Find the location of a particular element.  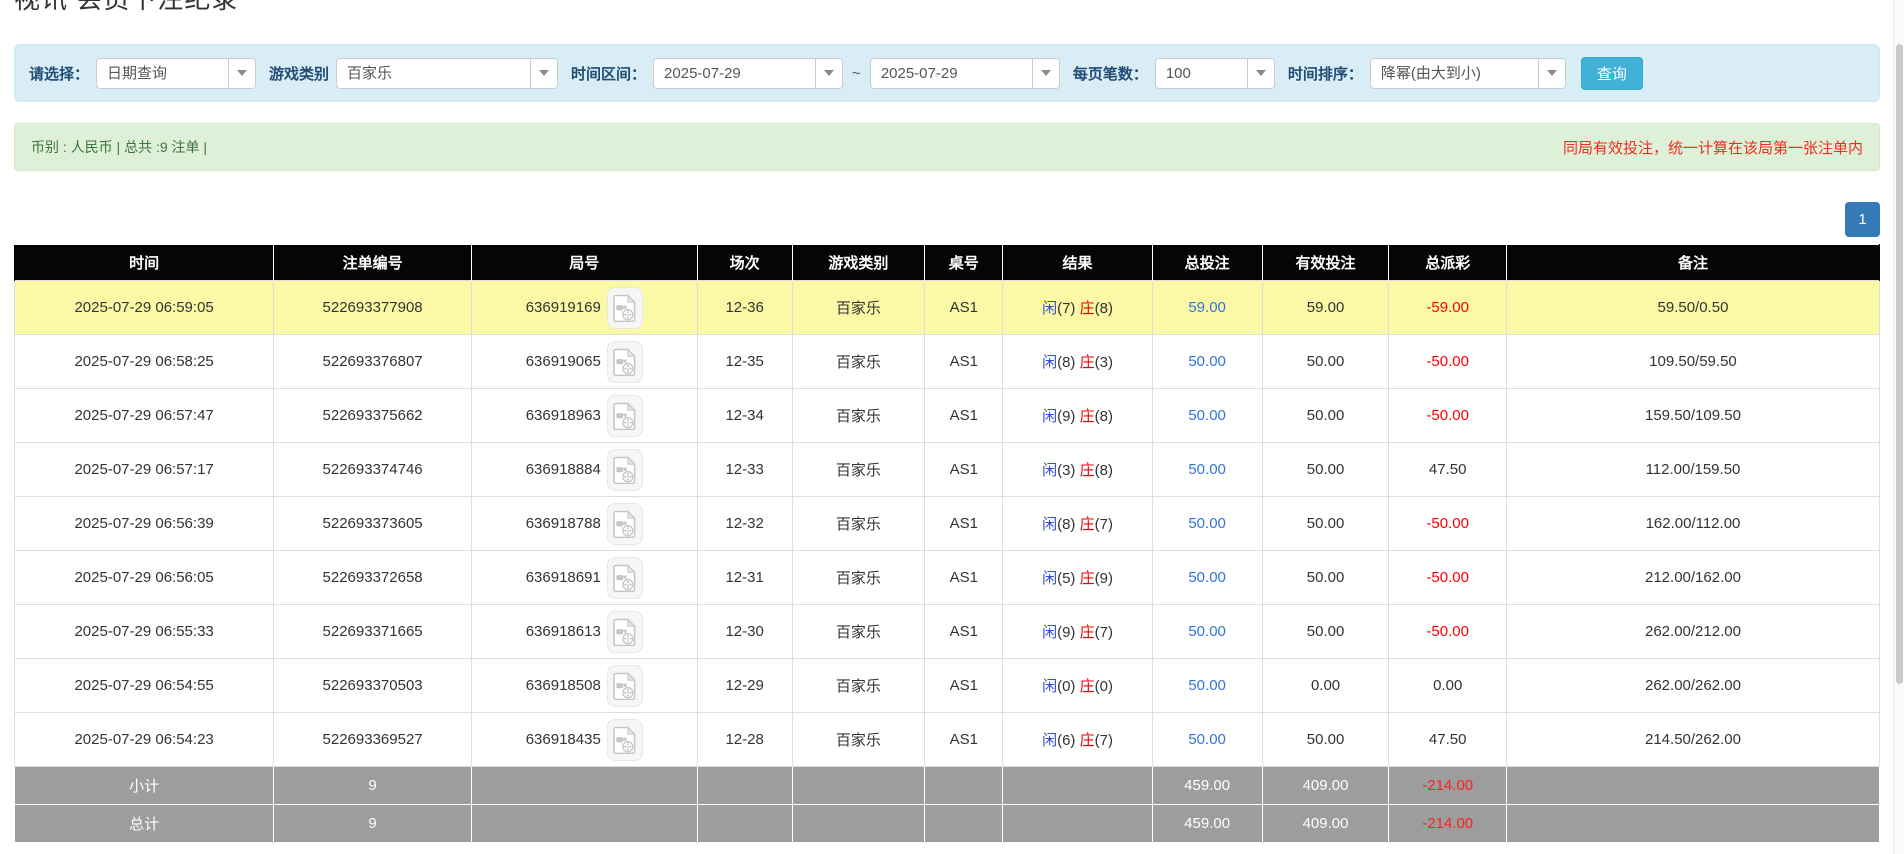

col-header-session: 场次 is located at coordinates (744, 262).